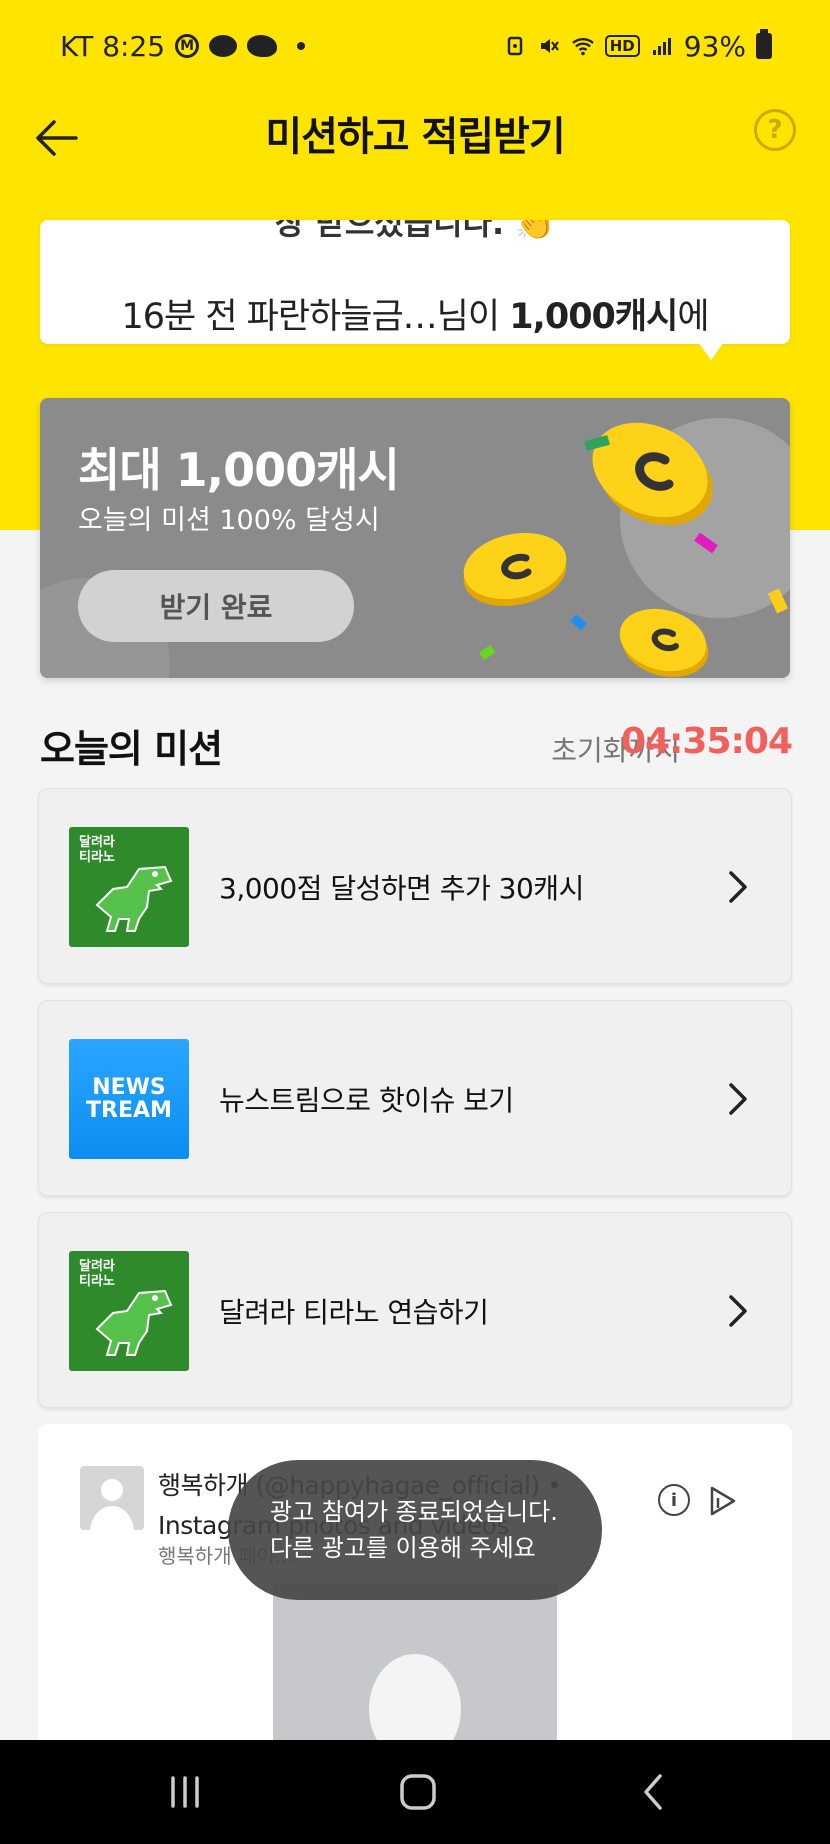 This screenshot has height=1844, width=830. I want to click on mission-label: 뉴스트림으로 핫이슈 보기, so click(366, 1100).